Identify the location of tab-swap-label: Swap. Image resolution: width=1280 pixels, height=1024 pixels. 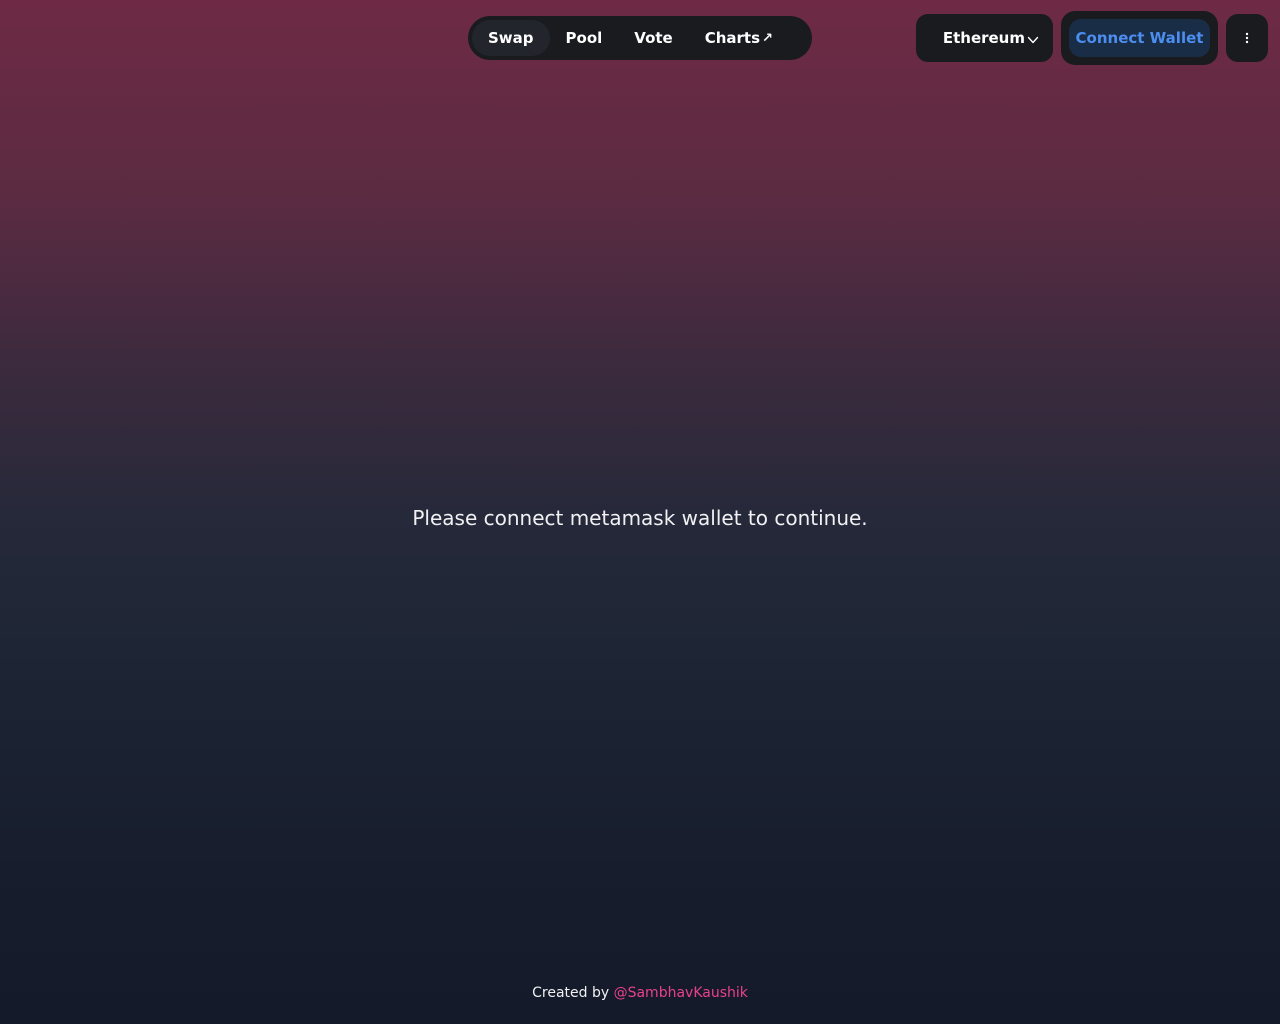
(511, 38).